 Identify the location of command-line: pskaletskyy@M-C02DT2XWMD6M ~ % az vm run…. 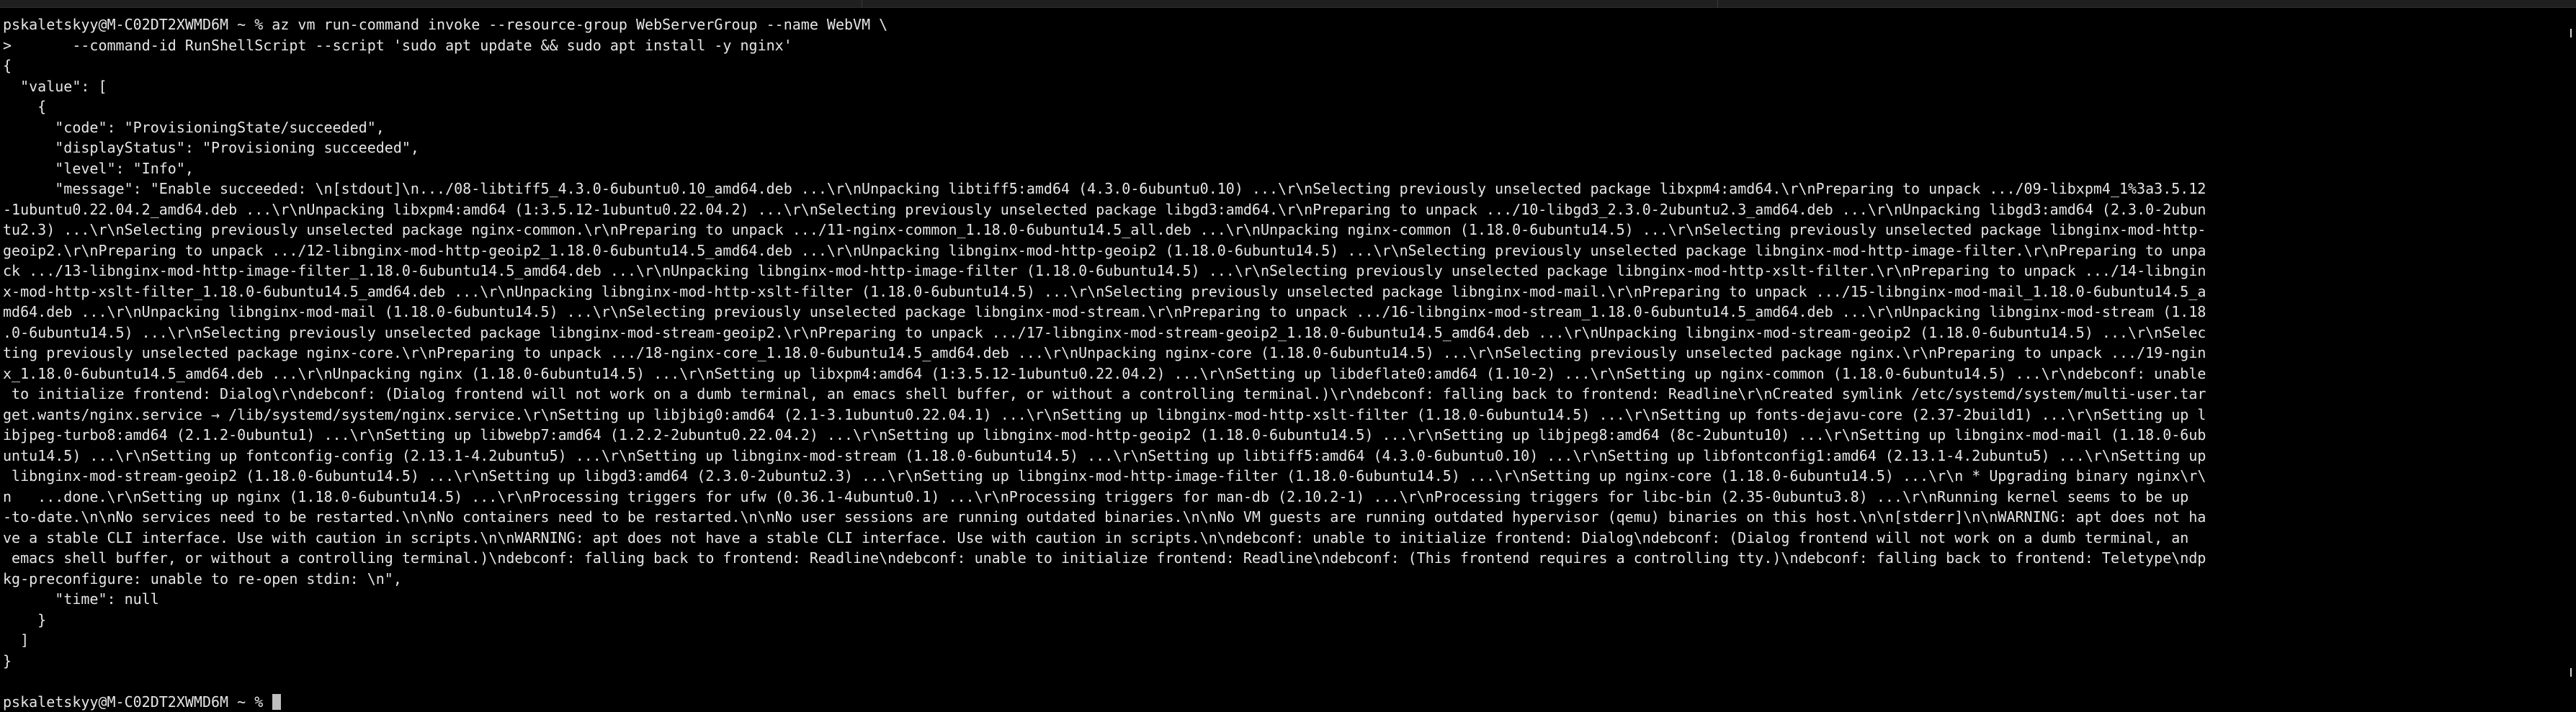
(1285, 24).